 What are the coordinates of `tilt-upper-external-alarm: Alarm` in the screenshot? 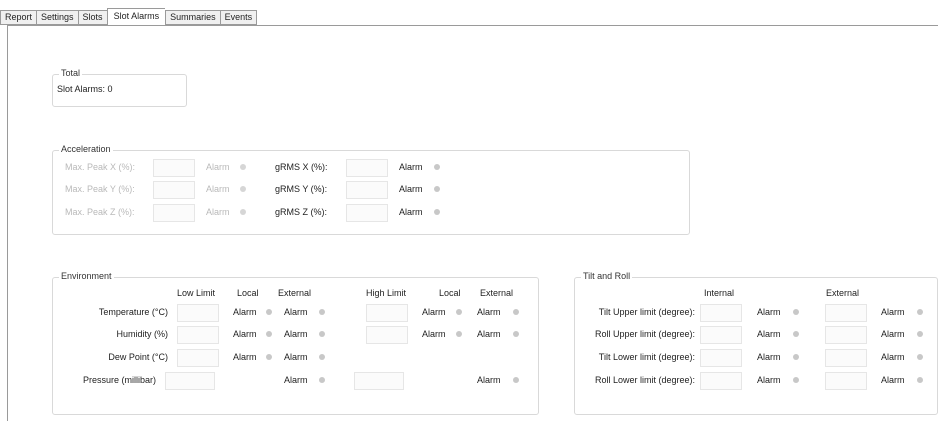 It's located at (893, 312).